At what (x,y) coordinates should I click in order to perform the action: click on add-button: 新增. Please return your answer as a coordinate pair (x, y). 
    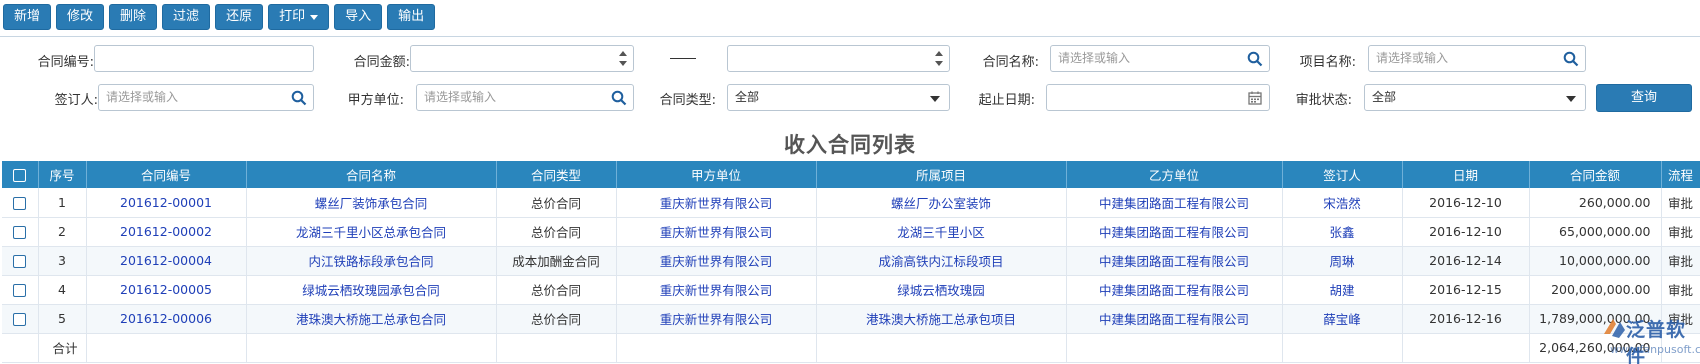
    Looking at the image, I should click on (27, 17).